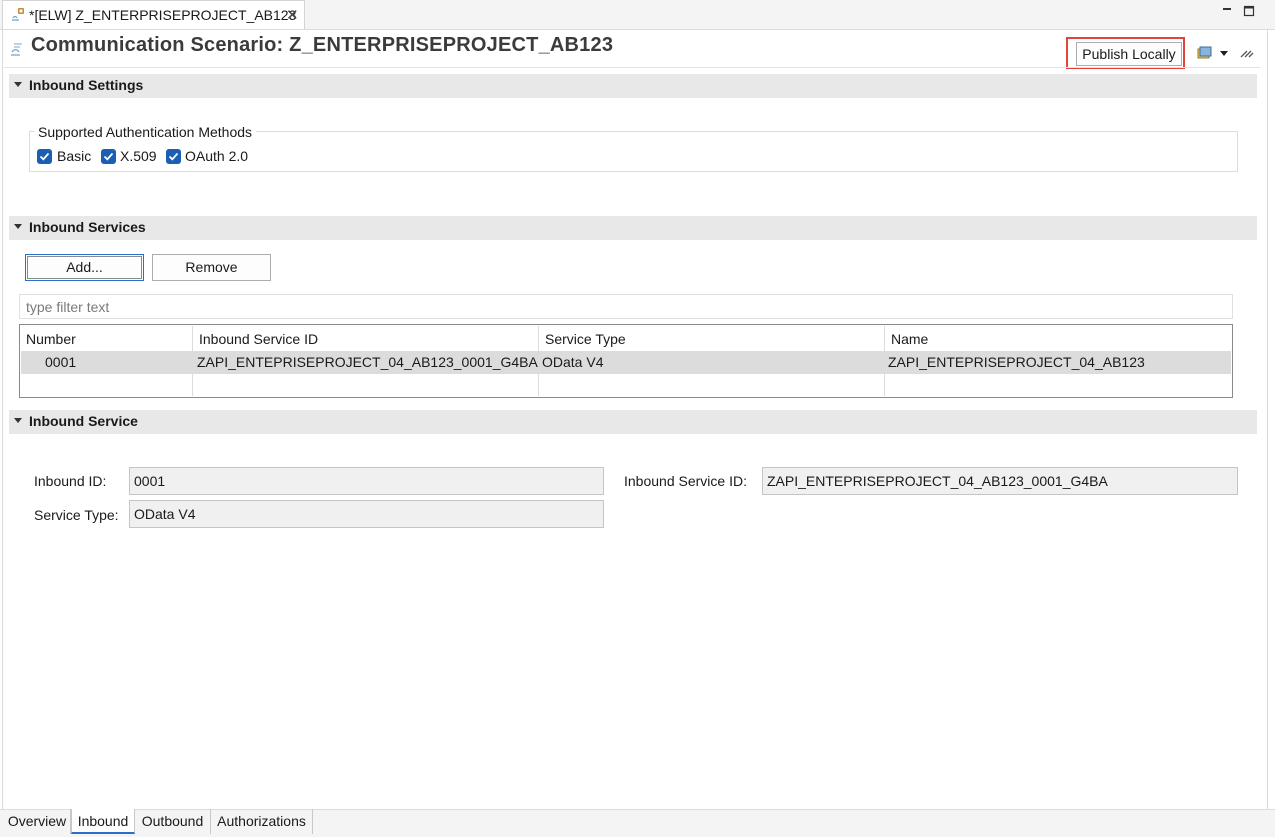  I want to click on communication-scenario-icon, so click(18, 14).